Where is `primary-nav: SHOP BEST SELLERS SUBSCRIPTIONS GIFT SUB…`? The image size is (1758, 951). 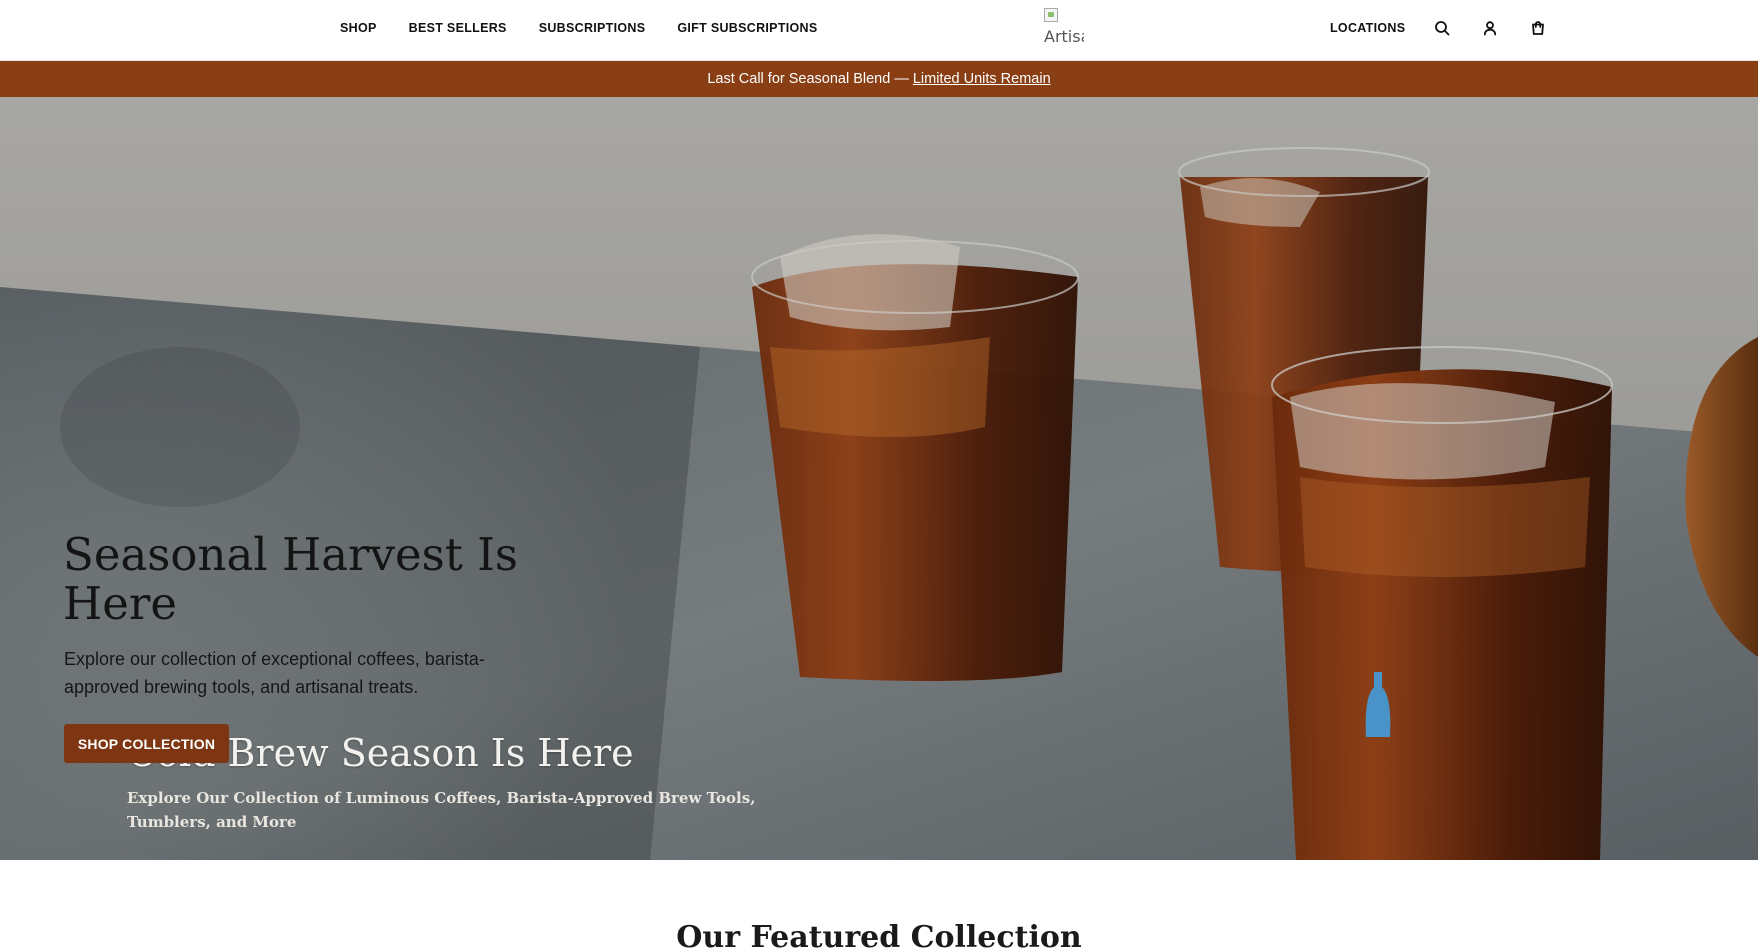 primary-nav: SHOP BEST SELLERS SUBSCRIPTIONS GIFT SUB… is located at coordinates (579, 27).